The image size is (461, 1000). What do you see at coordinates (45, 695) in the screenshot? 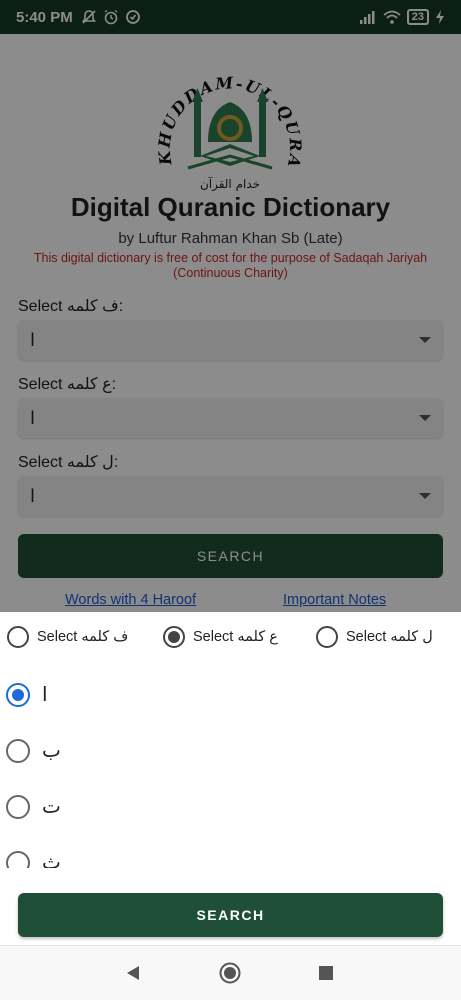
I see `letter-label: ا` at bounding box center [45, 695].